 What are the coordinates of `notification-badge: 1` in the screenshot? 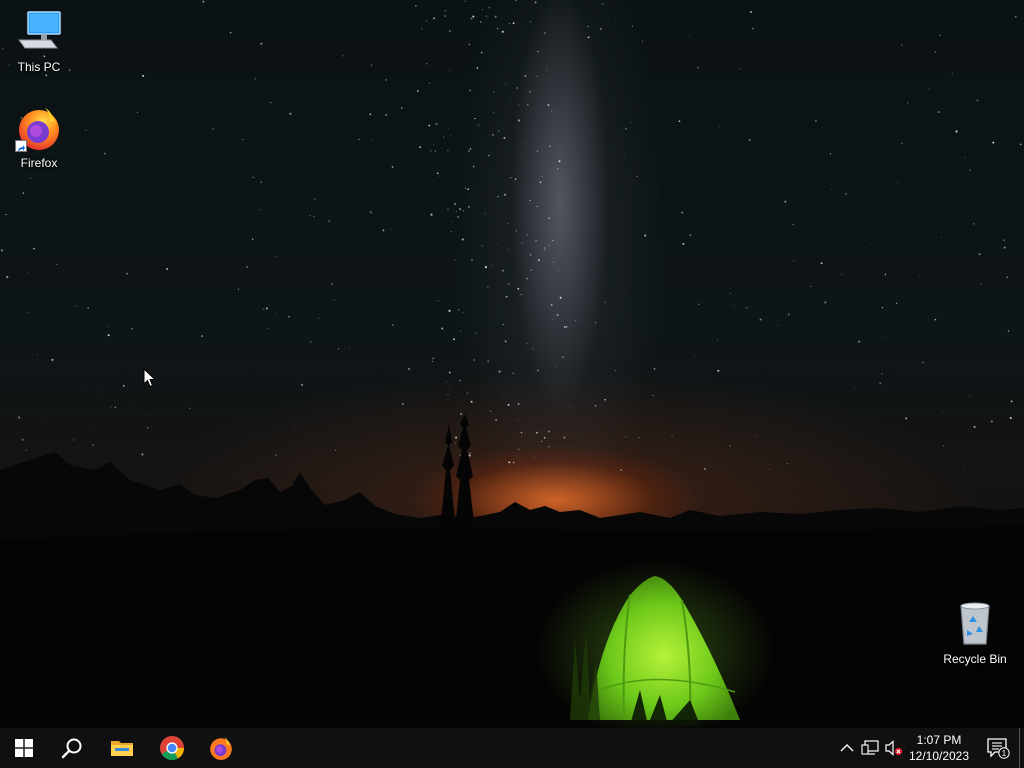 It's located at (1004, 753).